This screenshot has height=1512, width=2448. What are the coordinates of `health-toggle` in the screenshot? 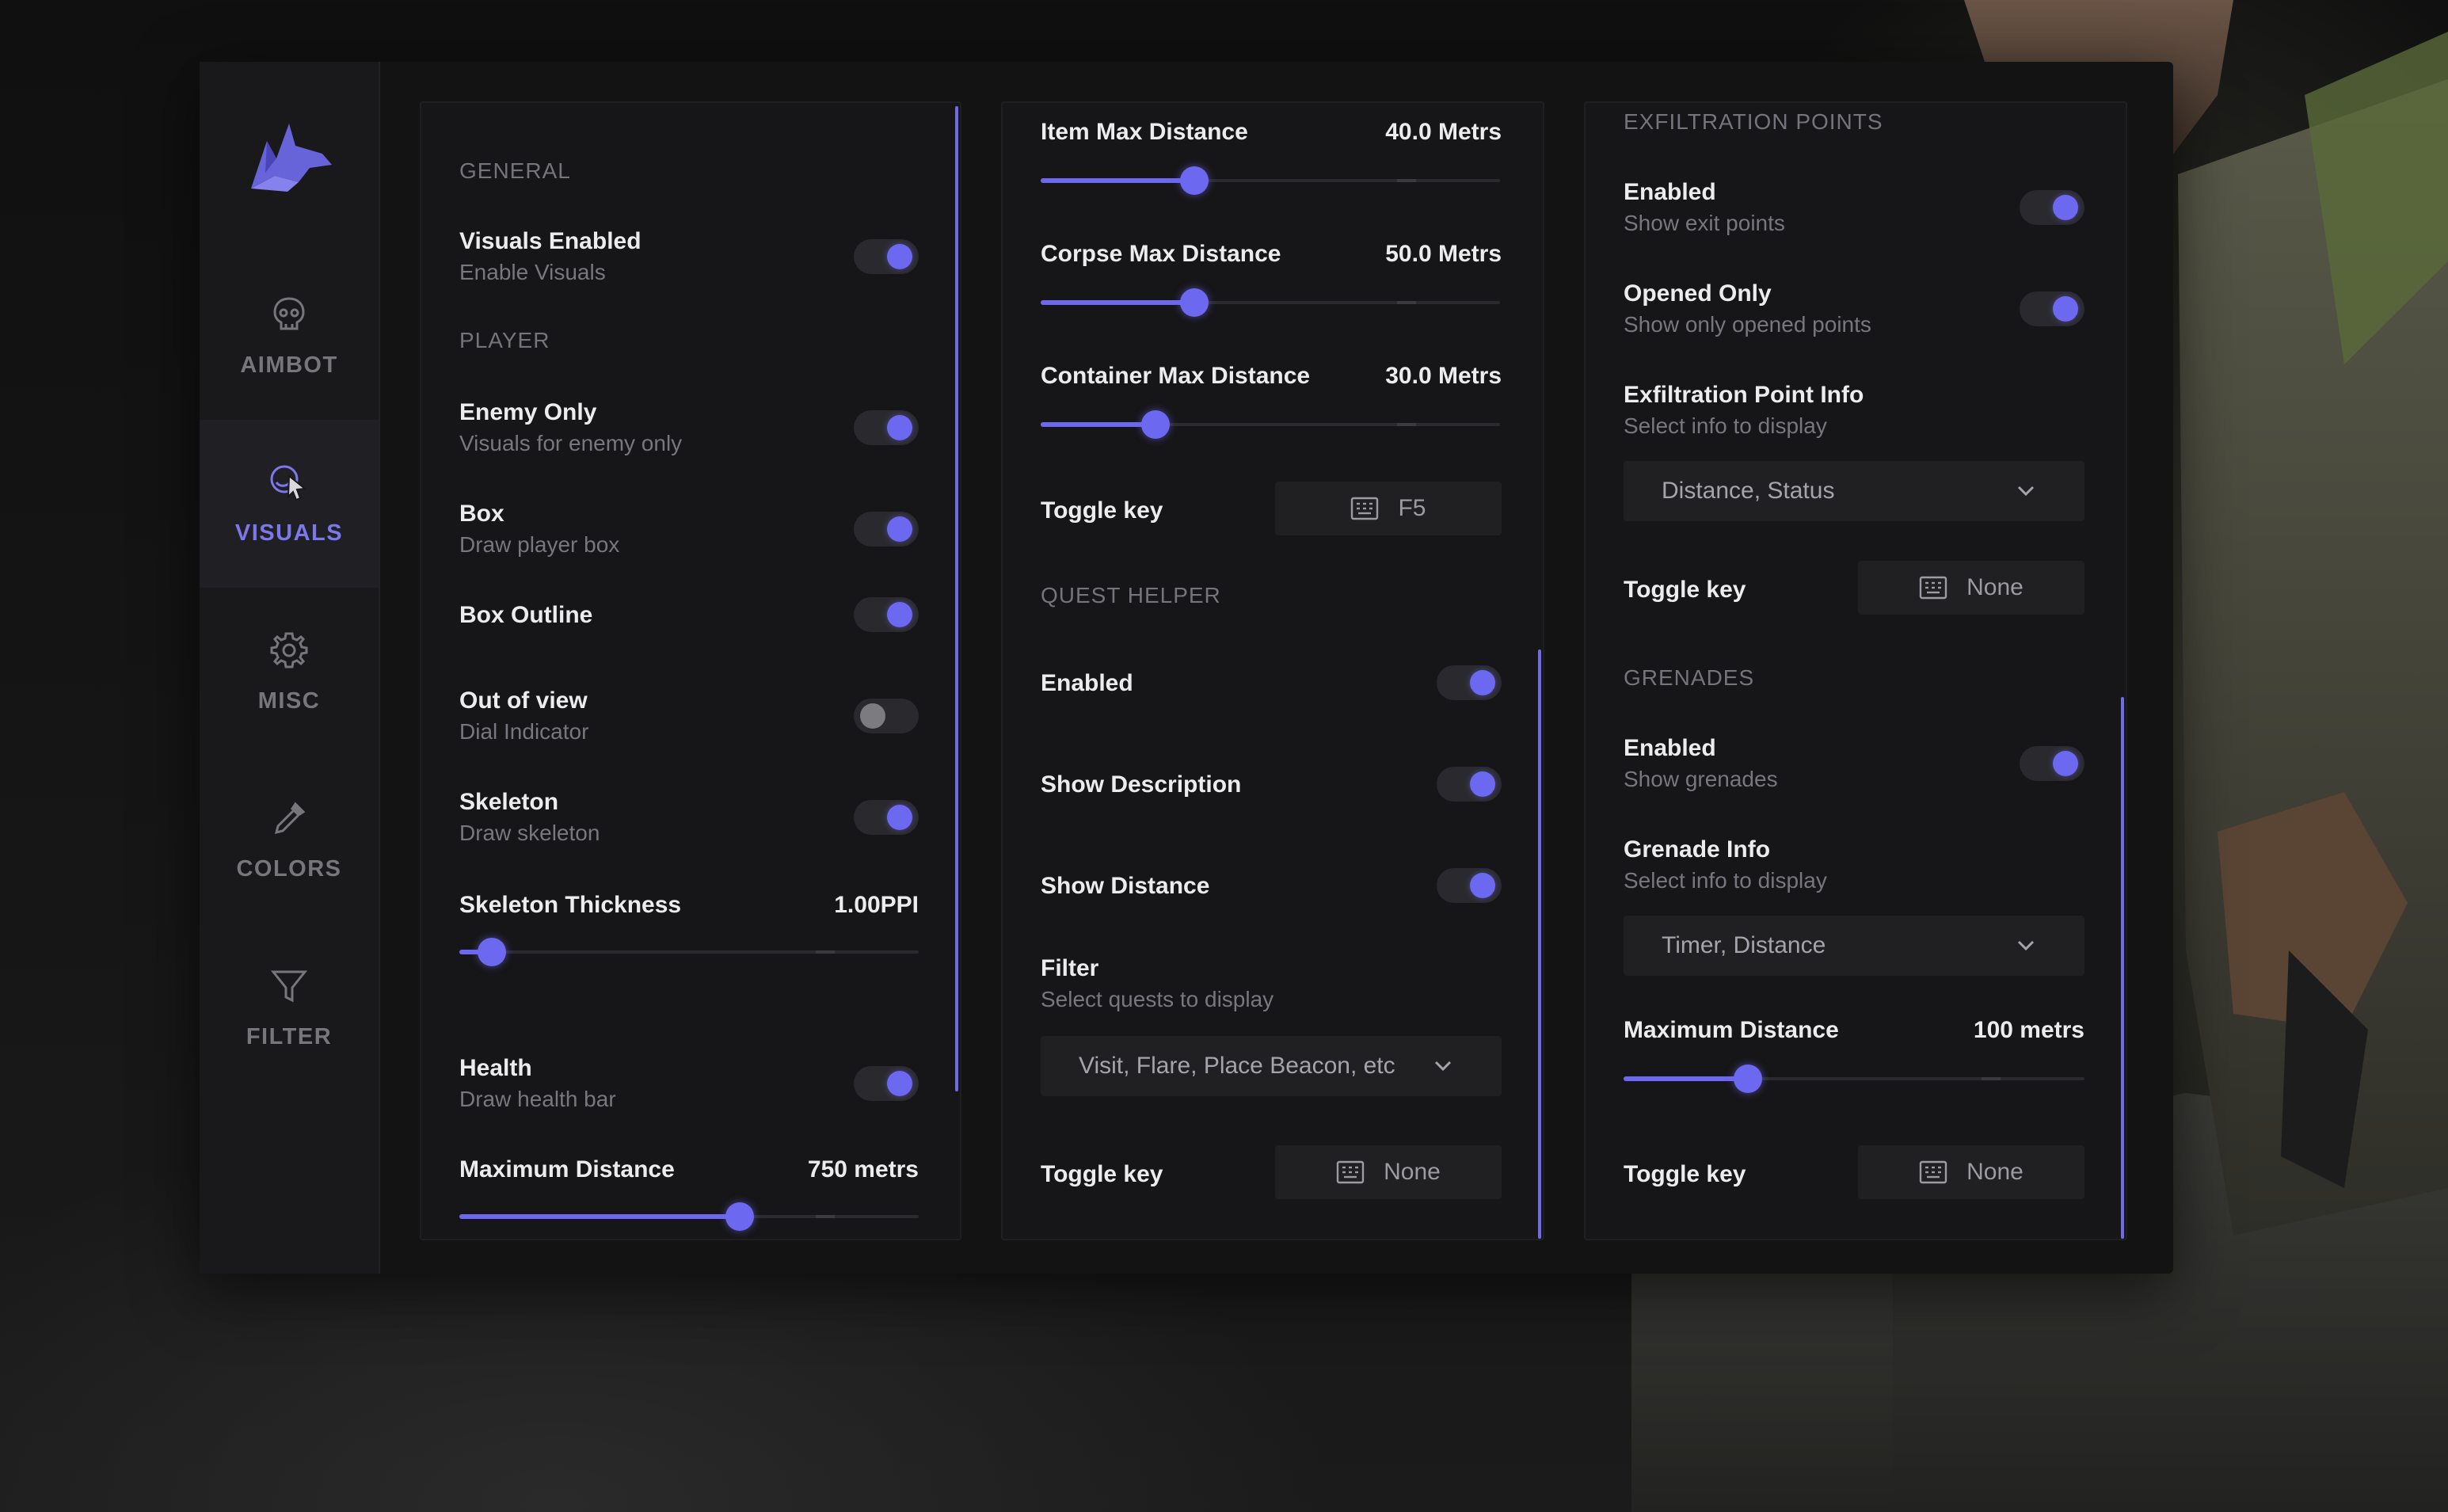 It's located at (886, 1083).